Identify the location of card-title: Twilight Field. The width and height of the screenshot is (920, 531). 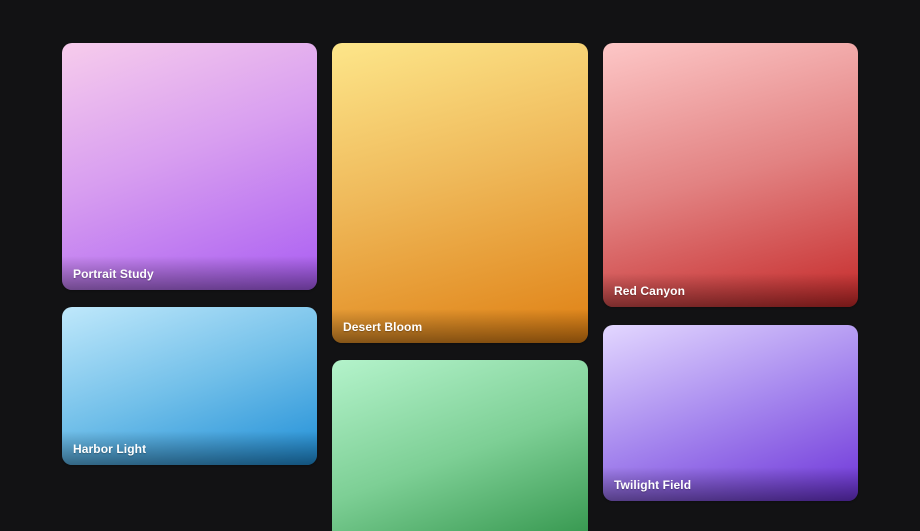
(653, 485).